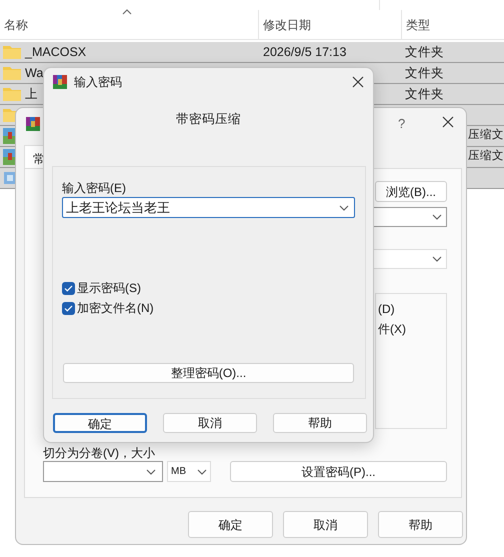 This screenshot has height=557, width=504. I want to click on checkbox-label: 加密文件名(N), so click(115, 308).